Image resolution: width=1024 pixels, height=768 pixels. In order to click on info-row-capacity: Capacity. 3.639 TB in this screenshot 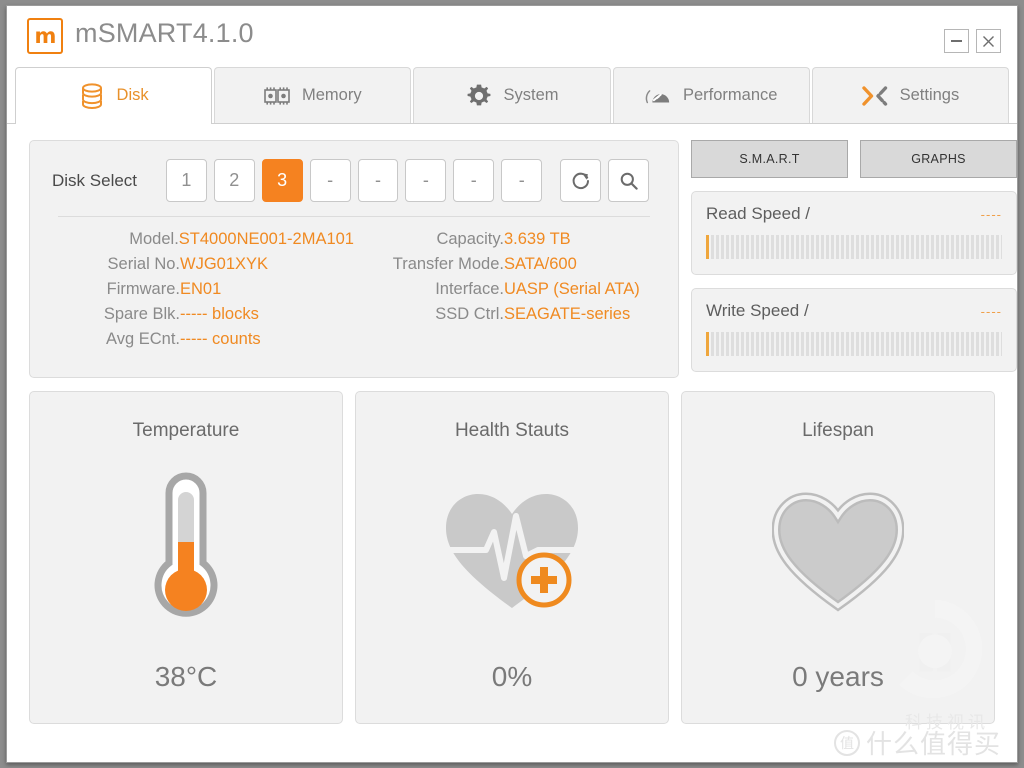, I will do `click(505, 239)`.